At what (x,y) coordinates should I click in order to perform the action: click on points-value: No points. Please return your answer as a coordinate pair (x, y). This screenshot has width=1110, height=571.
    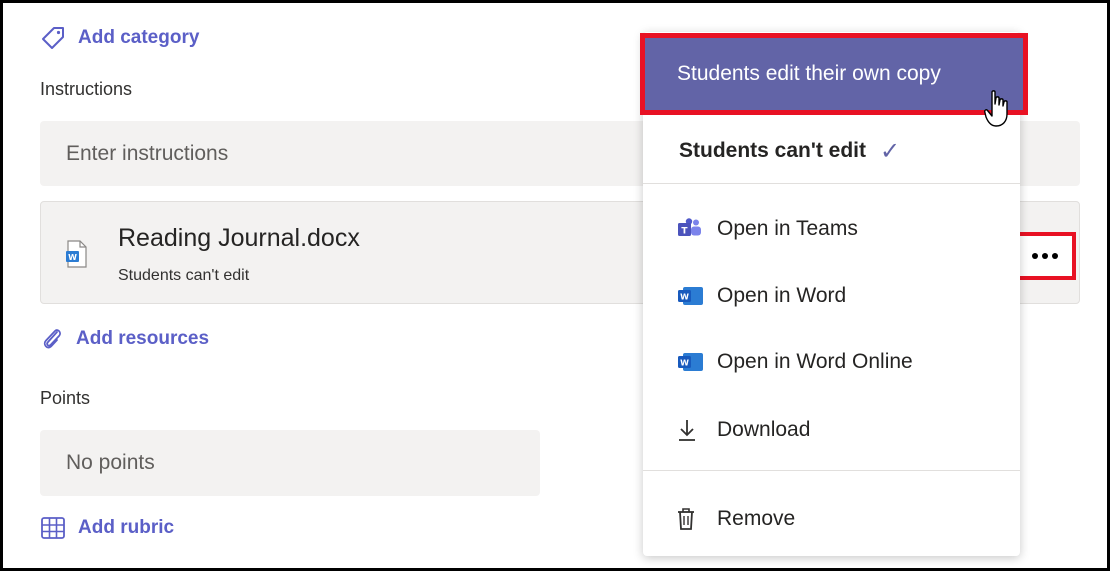
    Looking at the image, I should click on (110, 462).